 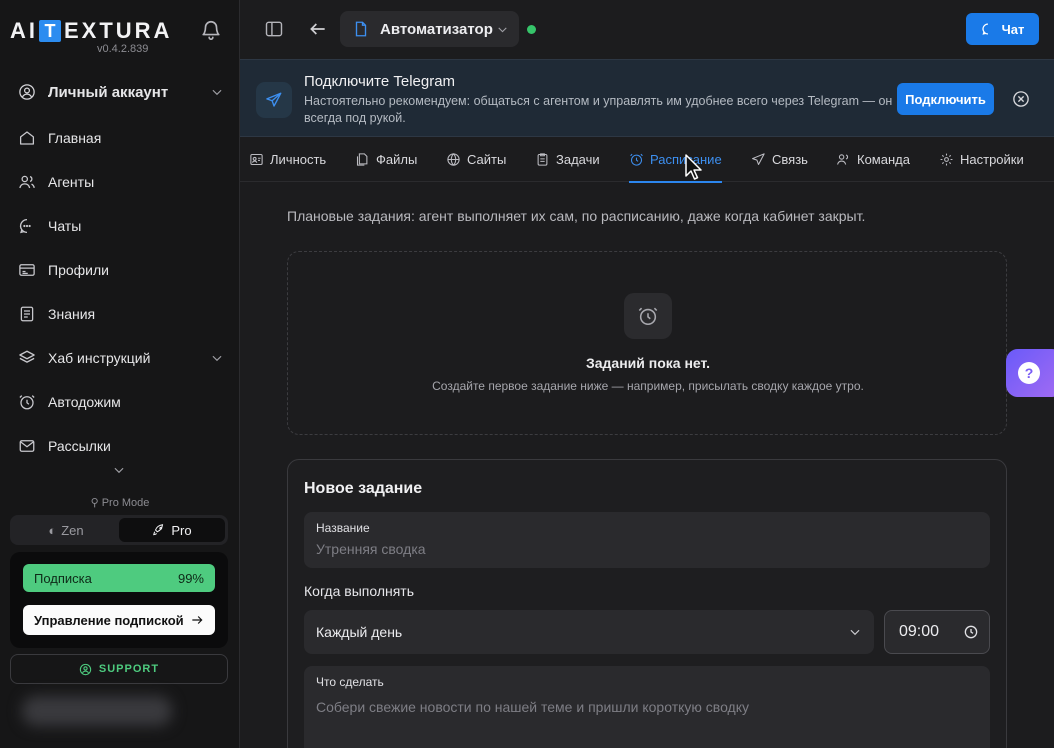 I want to click on chat-icon, so click(x=985, y=29).